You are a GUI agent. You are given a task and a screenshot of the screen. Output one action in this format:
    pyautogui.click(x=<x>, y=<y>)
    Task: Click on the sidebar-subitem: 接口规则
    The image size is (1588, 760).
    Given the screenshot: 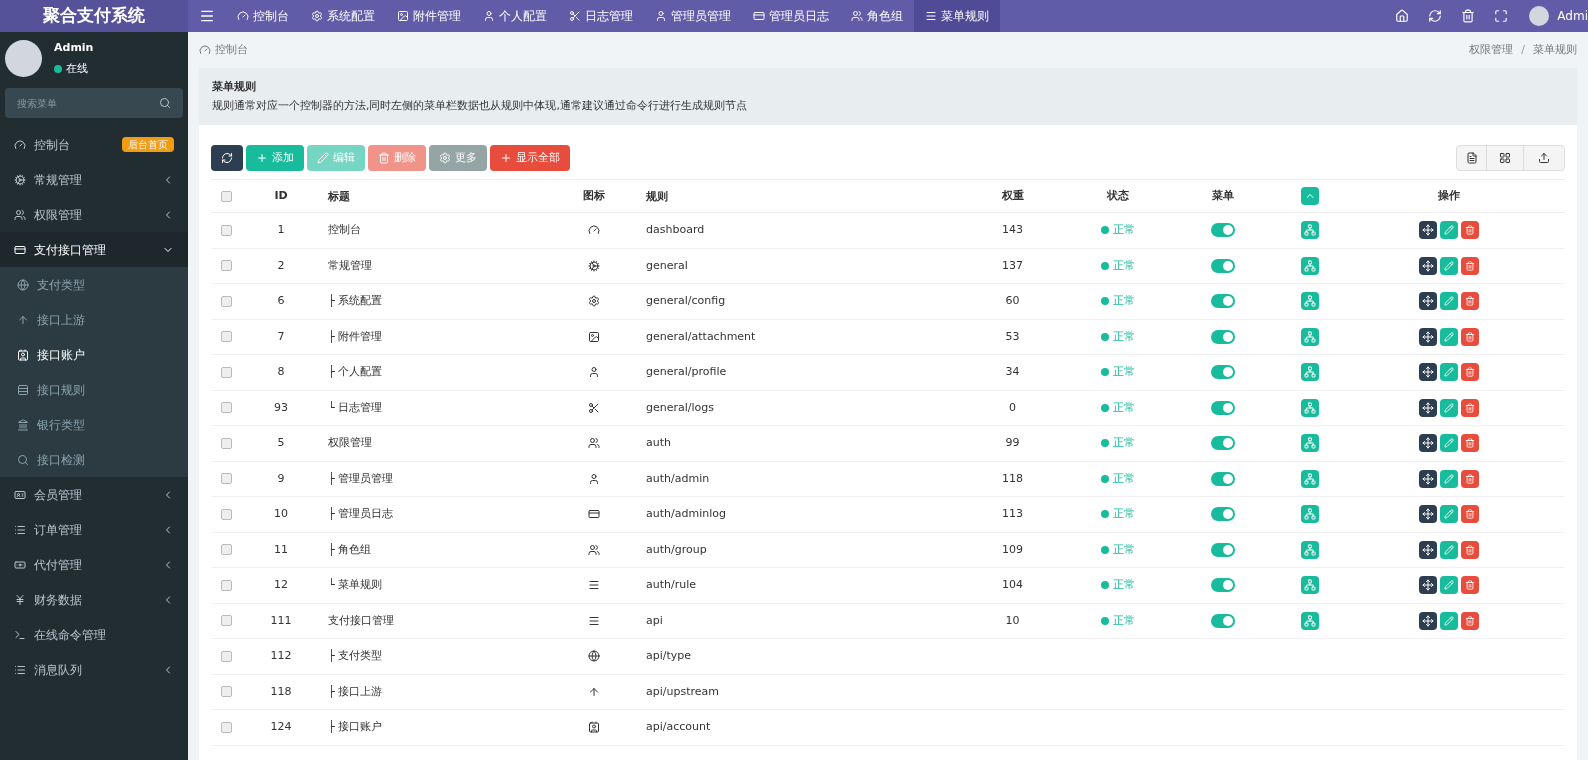 What is the action you would take?
    pyautogui.click(x=94, y=389)
    